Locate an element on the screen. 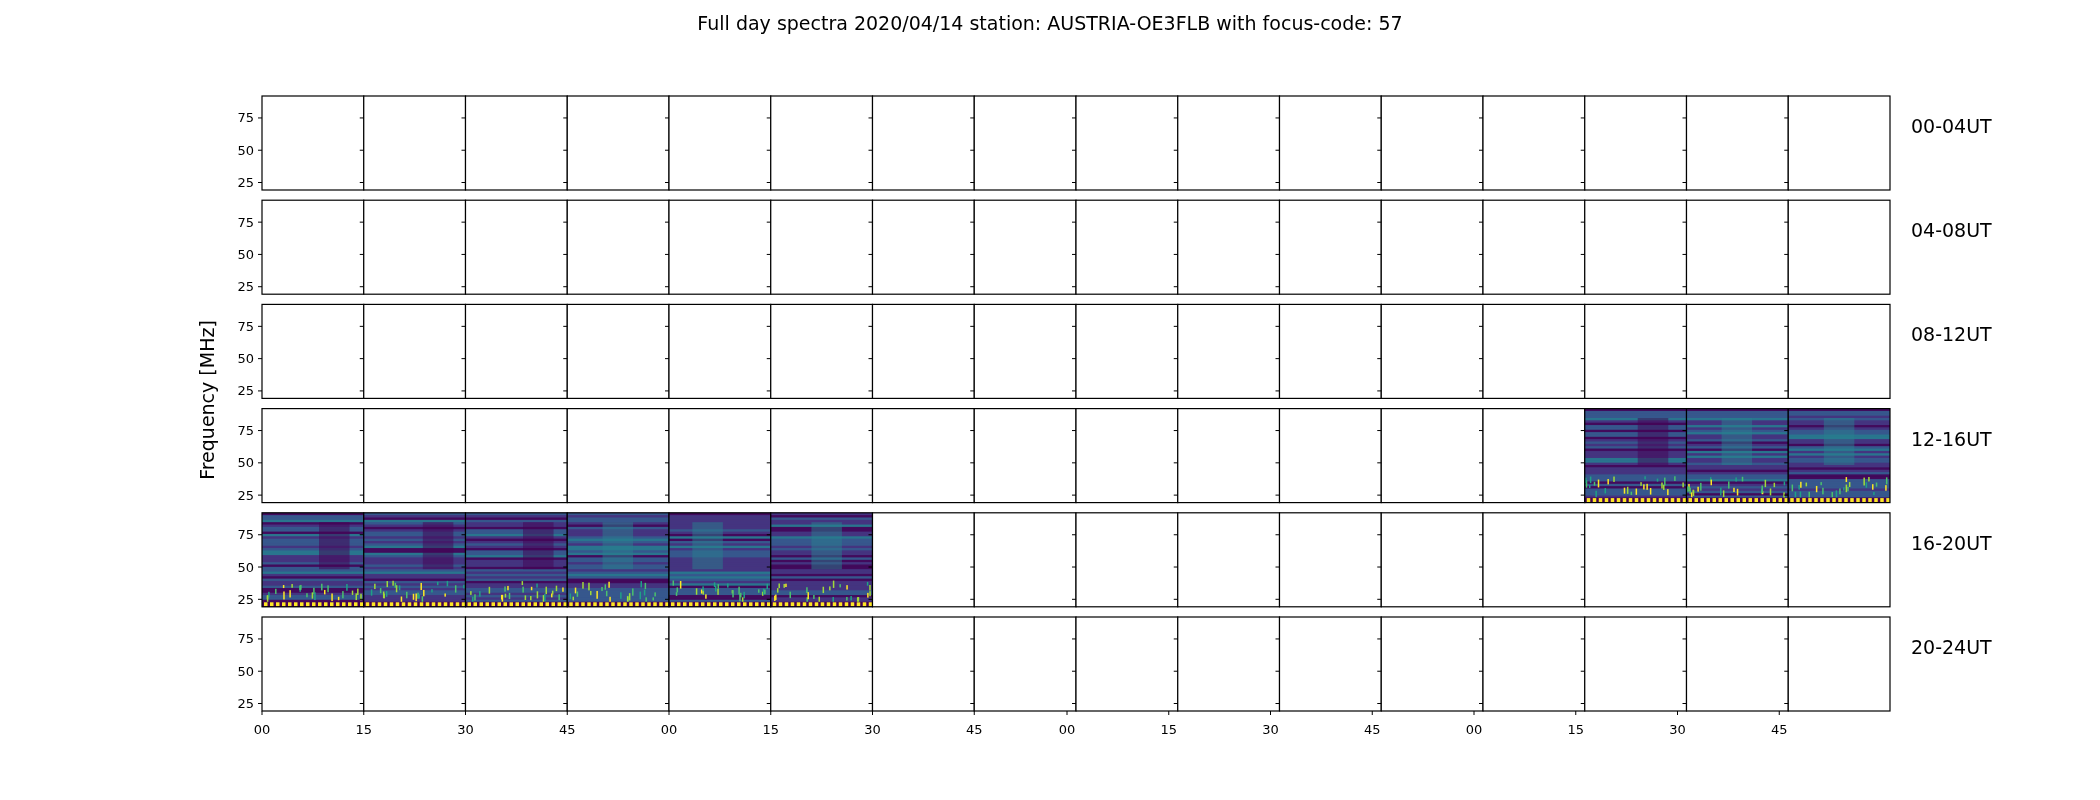 Image resolution: width=2100 pixels, height=800 pixels. row-label: 20-24UT is located at coordinates (1951, 647).